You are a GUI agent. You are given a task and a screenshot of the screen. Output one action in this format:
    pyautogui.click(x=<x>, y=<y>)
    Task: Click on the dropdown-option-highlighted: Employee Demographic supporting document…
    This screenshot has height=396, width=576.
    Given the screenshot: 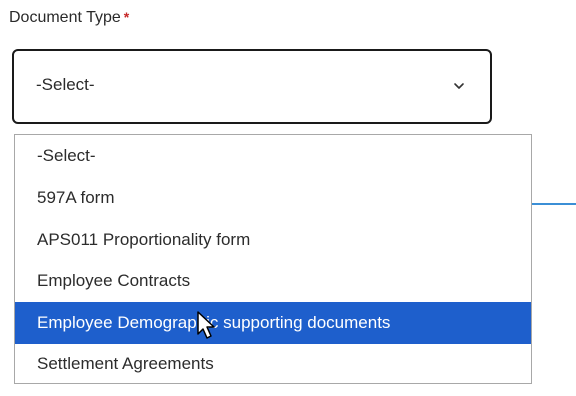 What is the action you would take?
    pyautogui.click(x=273, y=323)
    